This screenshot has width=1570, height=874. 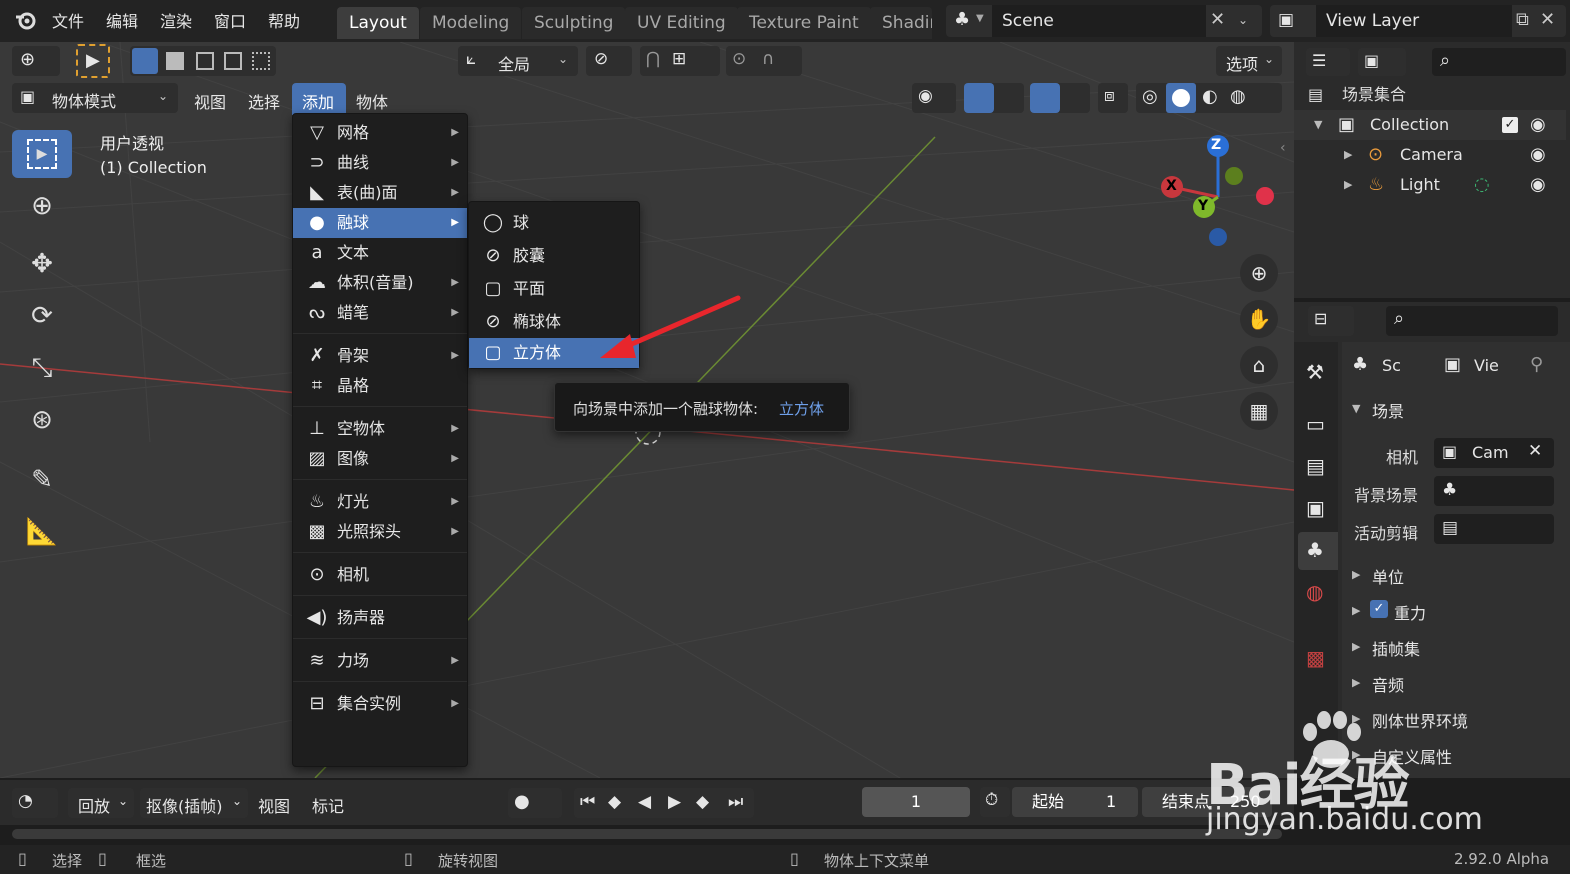 What do you see at coordinates (1472, 321) in the screenshot?
I see `properties-search-input: ⌕` at bounding box center [1472, 321].